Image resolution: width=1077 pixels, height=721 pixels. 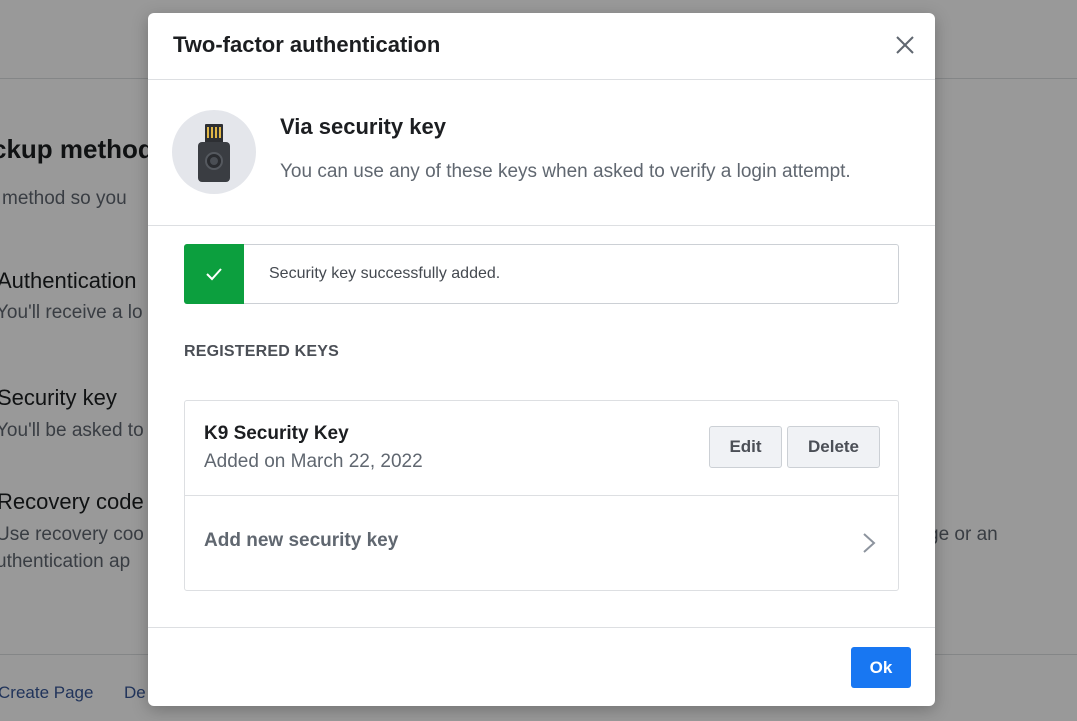 What do you see at coordinates (313, 461) in the screenshot?
I see `key-added-date: Added on March 22, 2022` at bounding box center [313, 461].